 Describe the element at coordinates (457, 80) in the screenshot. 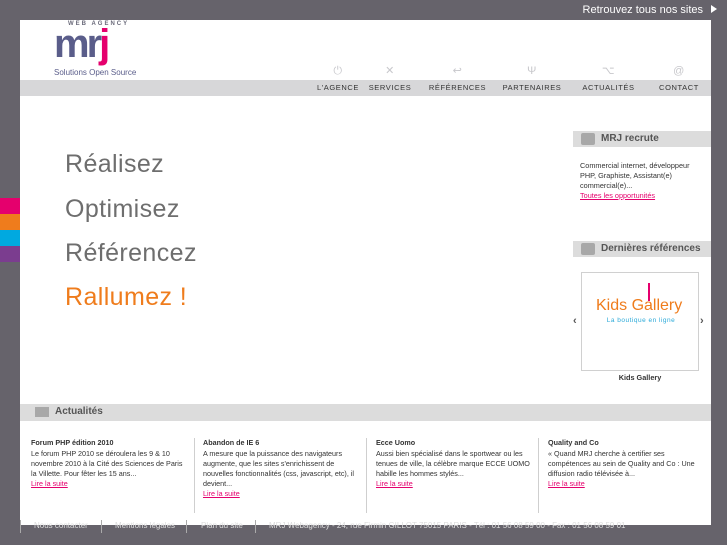

I see `nav-references: ↩ RÉFÉRENCES` at that location.